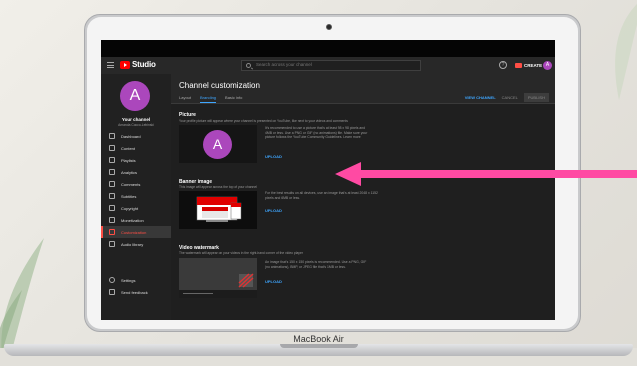 Image resolution: width=637 pixels, height=366 pixels. What do you see at coordinates (185, 99) in the screenshot?
I see `tab-layout: Layout` at bounding box center [185, 99].